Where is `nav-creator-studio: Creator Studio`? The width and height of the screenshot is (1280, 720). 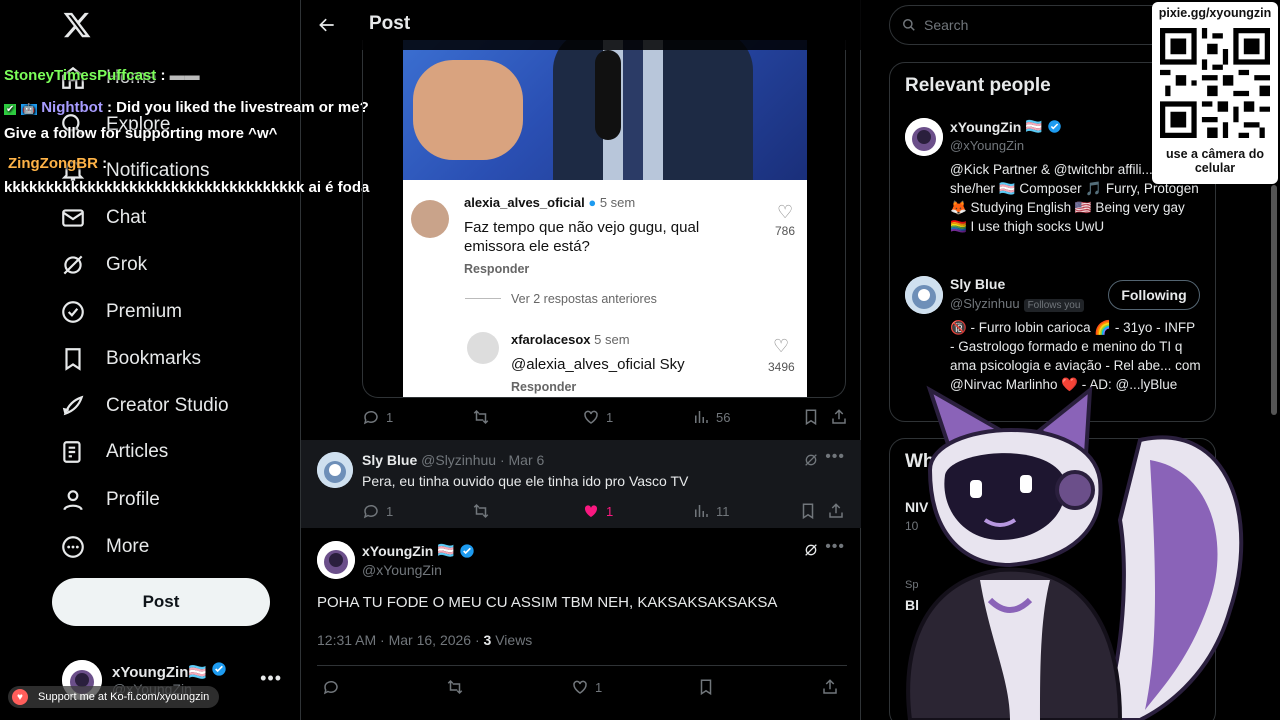 nav-creator-studio: Creator Studio is located at coordinates (144, 406).